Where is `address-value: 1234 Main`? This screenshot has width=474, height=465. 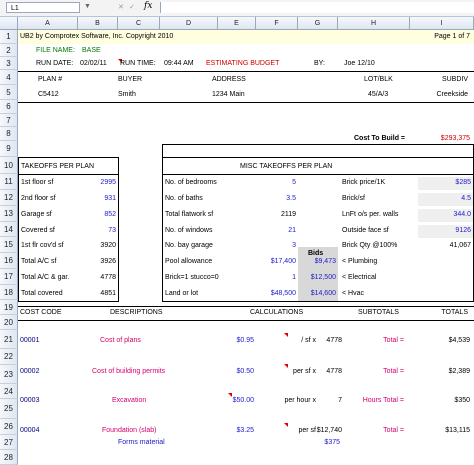 address-value: 1234 Main is located at coordinates (228, 95).